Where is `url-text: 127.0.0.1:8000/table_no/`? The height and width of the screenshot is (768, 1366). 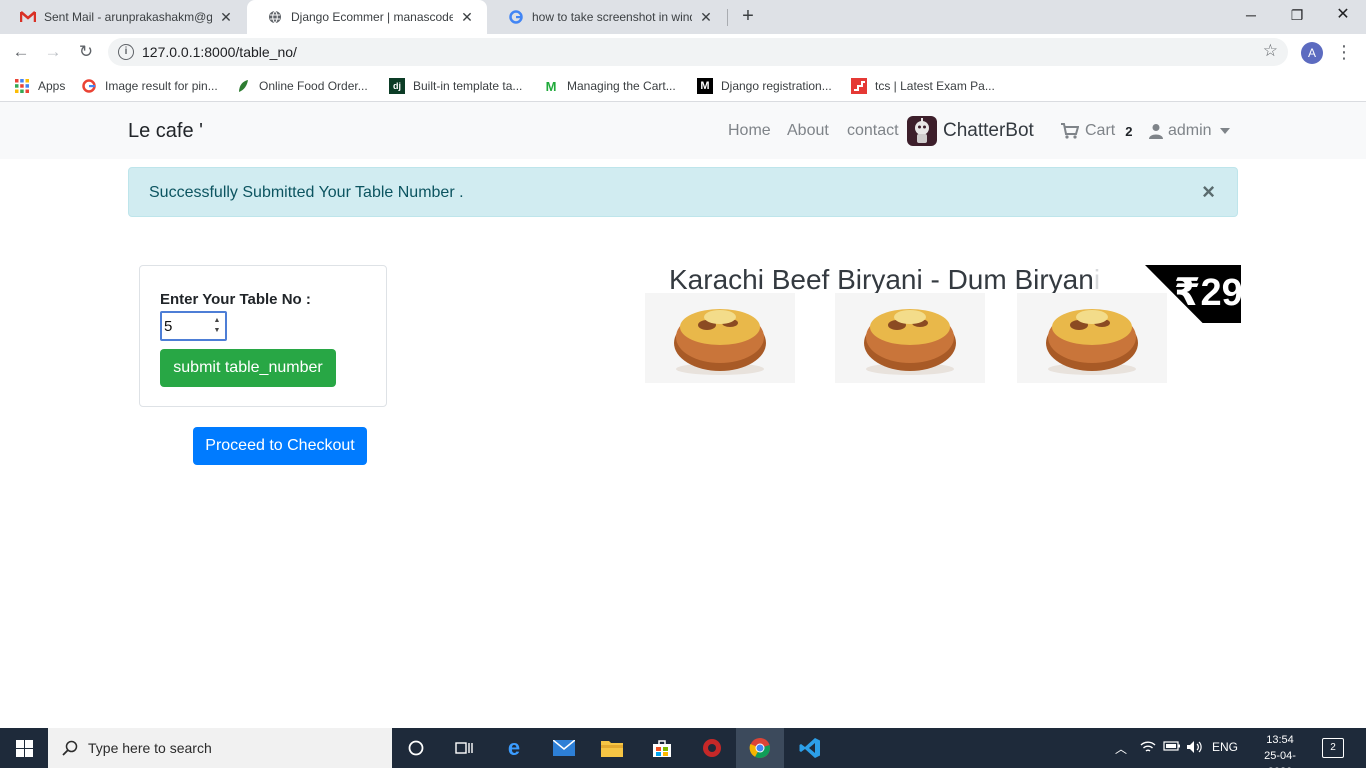
url-text: 127.0.0.1:8000/table_no/ is located at coordinates (219, 52).